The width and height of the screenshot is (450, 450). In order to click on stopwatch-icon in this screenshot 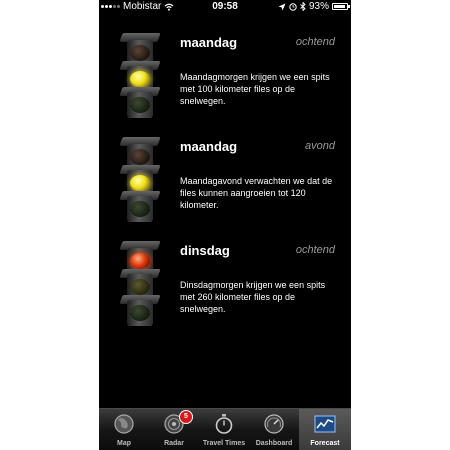, I will do `click(224, 424)`.